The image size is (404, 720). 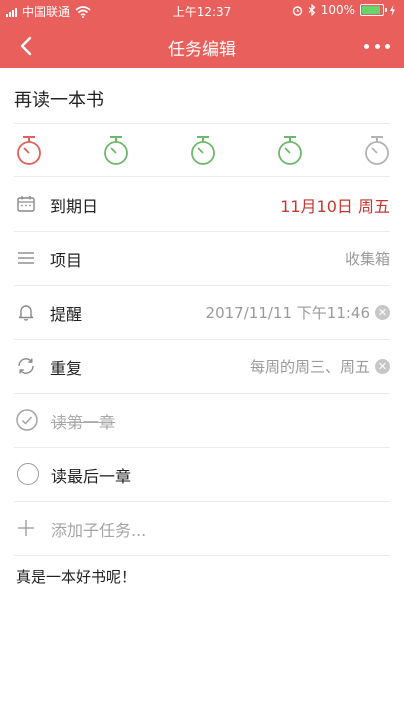 I want to click on due-date-value: 11月10日 周五, so click(x=335, y=206).